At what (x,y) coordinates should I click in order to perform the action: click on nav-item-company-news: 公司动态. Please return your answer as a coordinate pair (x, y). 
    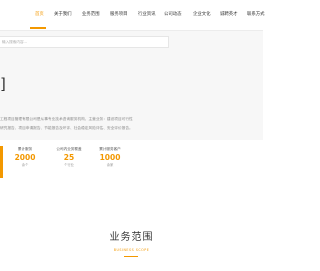
    Looking at the image, I should click on (173, 15).